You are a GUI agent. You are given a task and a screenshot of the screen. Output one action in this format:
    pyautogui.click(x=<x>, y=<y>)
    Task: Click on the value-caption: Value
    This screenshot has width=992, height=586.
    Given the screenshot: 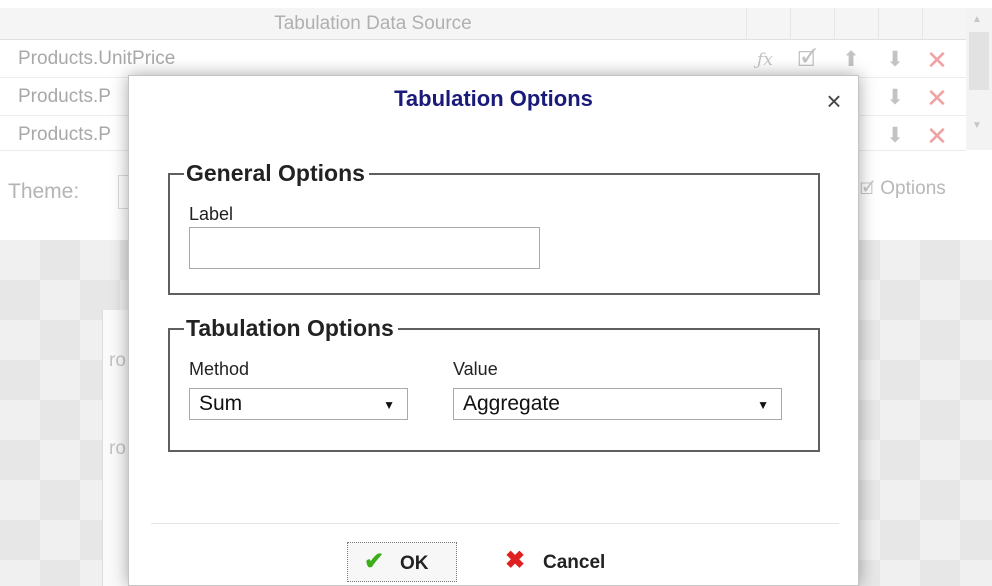 What is the action you would take?
    pyautogui.click(x=475, y=369)
    